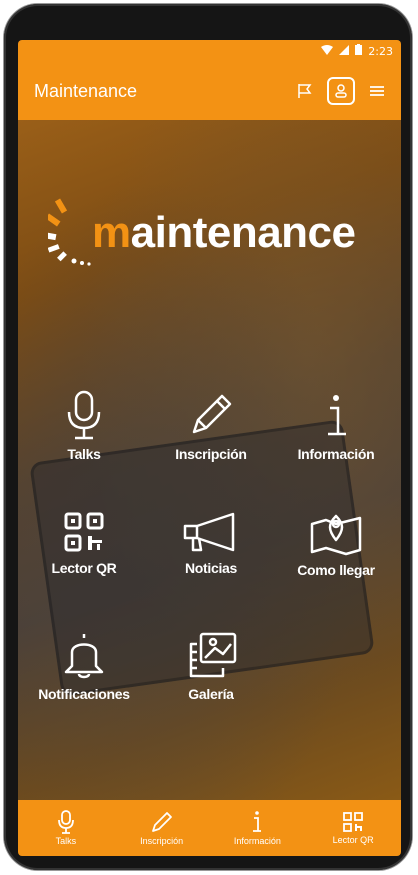 Image resolution: width=418 pixels, height=875 pixels. What do you see at coordinates (209, 91) in the screenshot?
I see `app-bar: Maintenance` at bounding box center [209, 91].